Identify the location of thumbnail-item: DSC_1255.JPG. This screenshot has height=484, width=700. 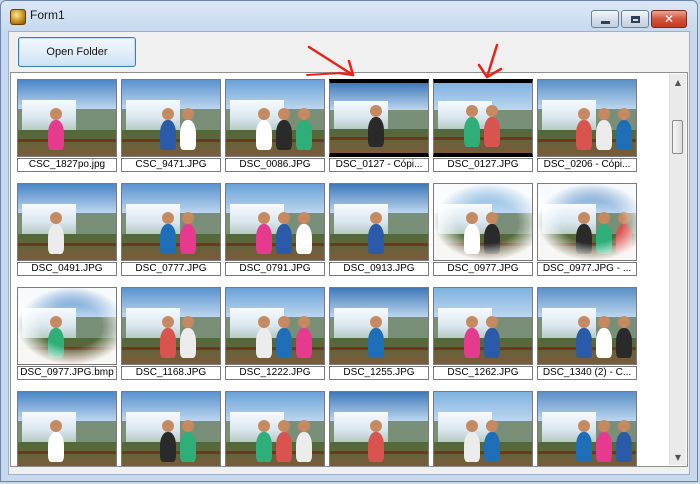
(379, 337).